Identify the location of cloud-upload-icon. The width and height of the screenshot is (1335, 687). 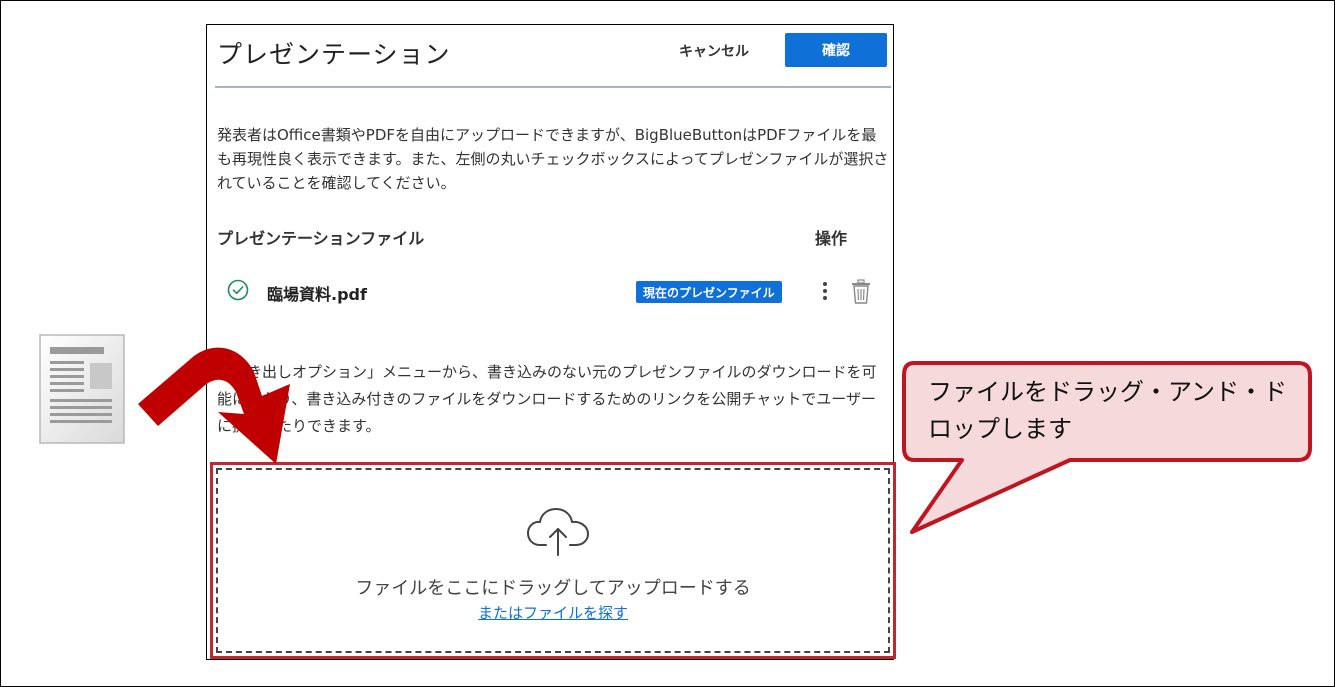
(558, 532).